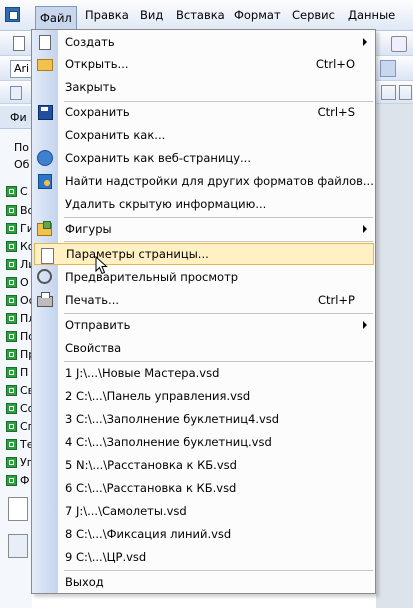 Image resolution: width=413 pixels, height=608 pixels. What do you see at coordinates (200, 15) in the screenshot?
I see `menu-insert: Вставка` at bounding box center [200, 15].